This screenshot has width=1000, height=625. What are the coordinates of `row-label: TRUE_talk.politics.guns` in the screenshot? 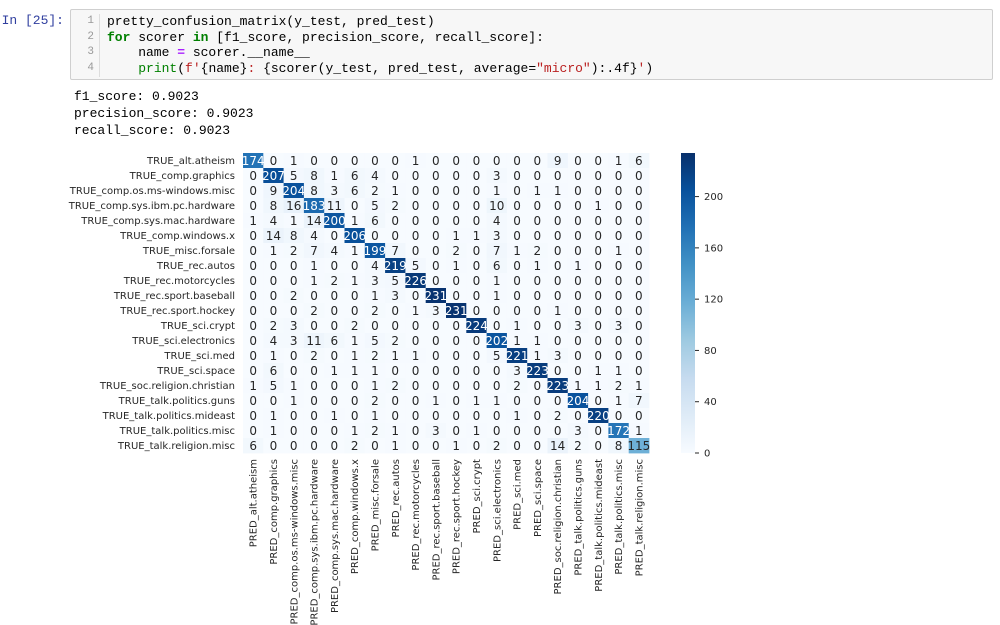 It's located at (176, 401).